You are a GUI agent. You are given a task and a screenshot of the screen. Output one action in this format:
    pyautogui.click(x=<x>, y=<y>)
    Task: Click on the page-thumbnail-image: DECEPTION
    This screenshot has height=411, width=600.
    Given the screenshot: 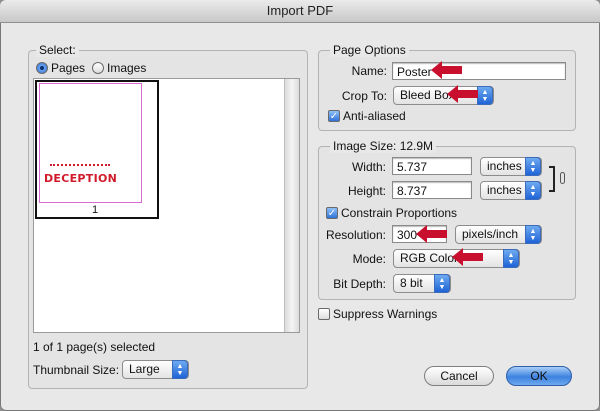 What is the action you would take?
    pyautogui.click(x=90, y=143)
    